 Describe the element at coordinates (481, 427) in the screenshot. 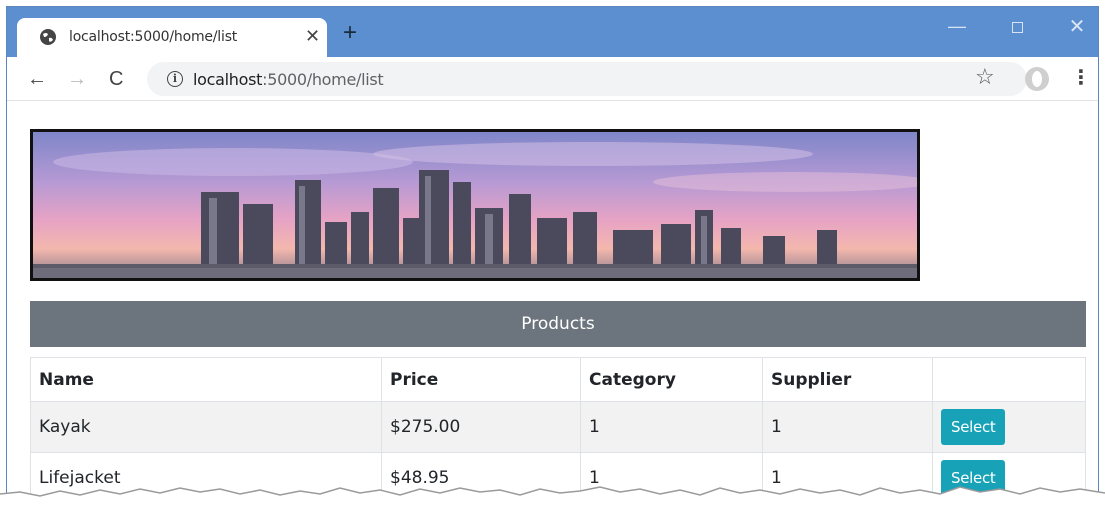

I see `cell-price: $275.00` at that location.